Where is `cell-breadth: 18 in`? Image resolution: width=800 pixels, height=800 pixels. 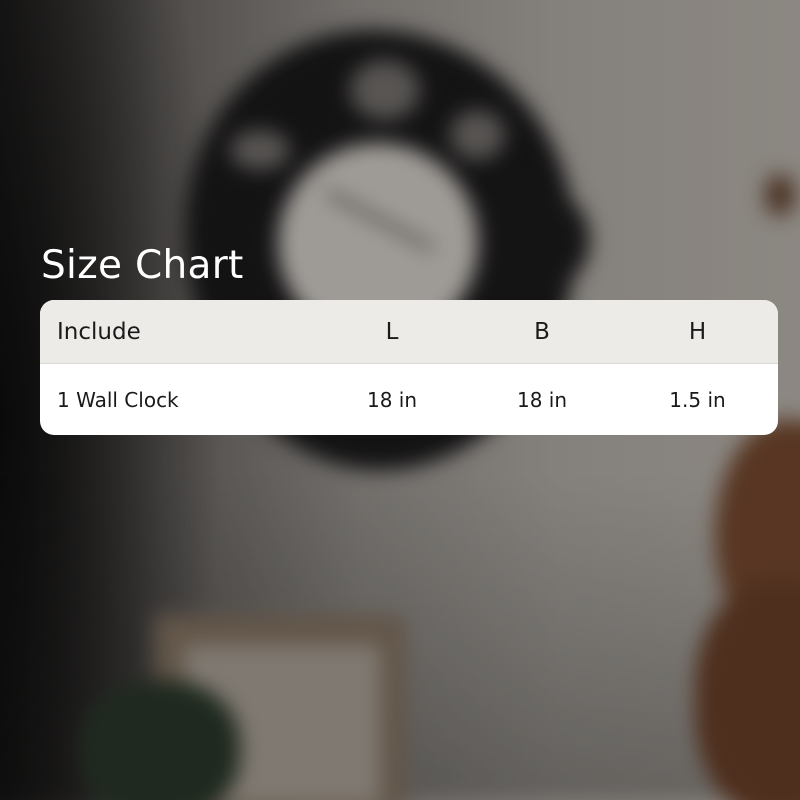
cell-breadth: 18 in is located at coordinates (542, 399).